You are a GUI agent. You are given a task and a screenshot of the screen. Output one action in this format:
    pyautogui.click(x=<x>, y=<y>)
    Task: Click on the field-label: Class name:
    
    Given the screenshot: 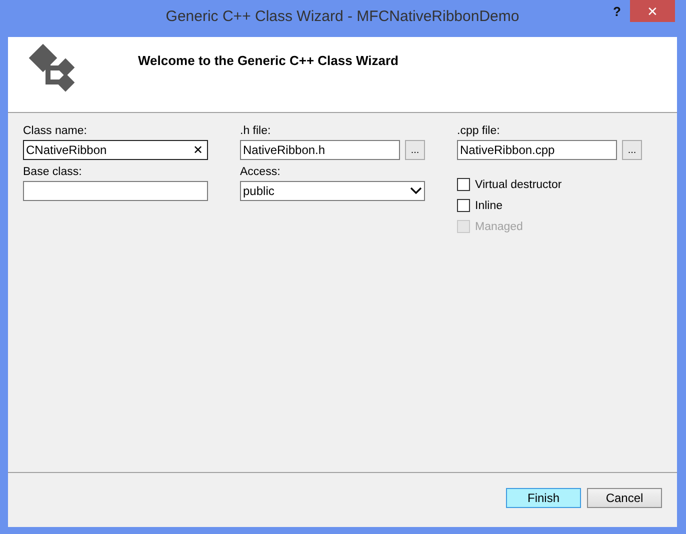 What is the action you would take?
    pyautogui.click(x=55, y=131)
    